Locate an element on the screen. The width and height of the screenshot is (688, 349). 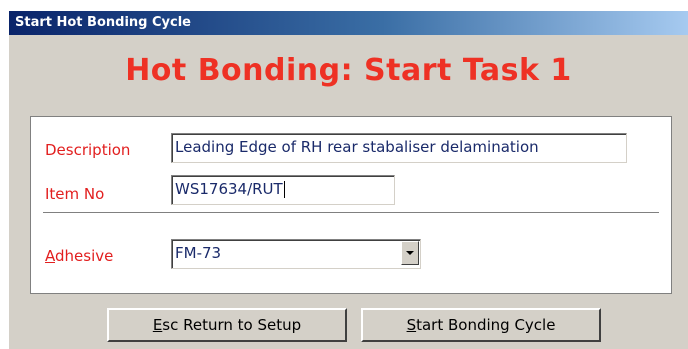
text-caret is located at coordinates (284, 189).